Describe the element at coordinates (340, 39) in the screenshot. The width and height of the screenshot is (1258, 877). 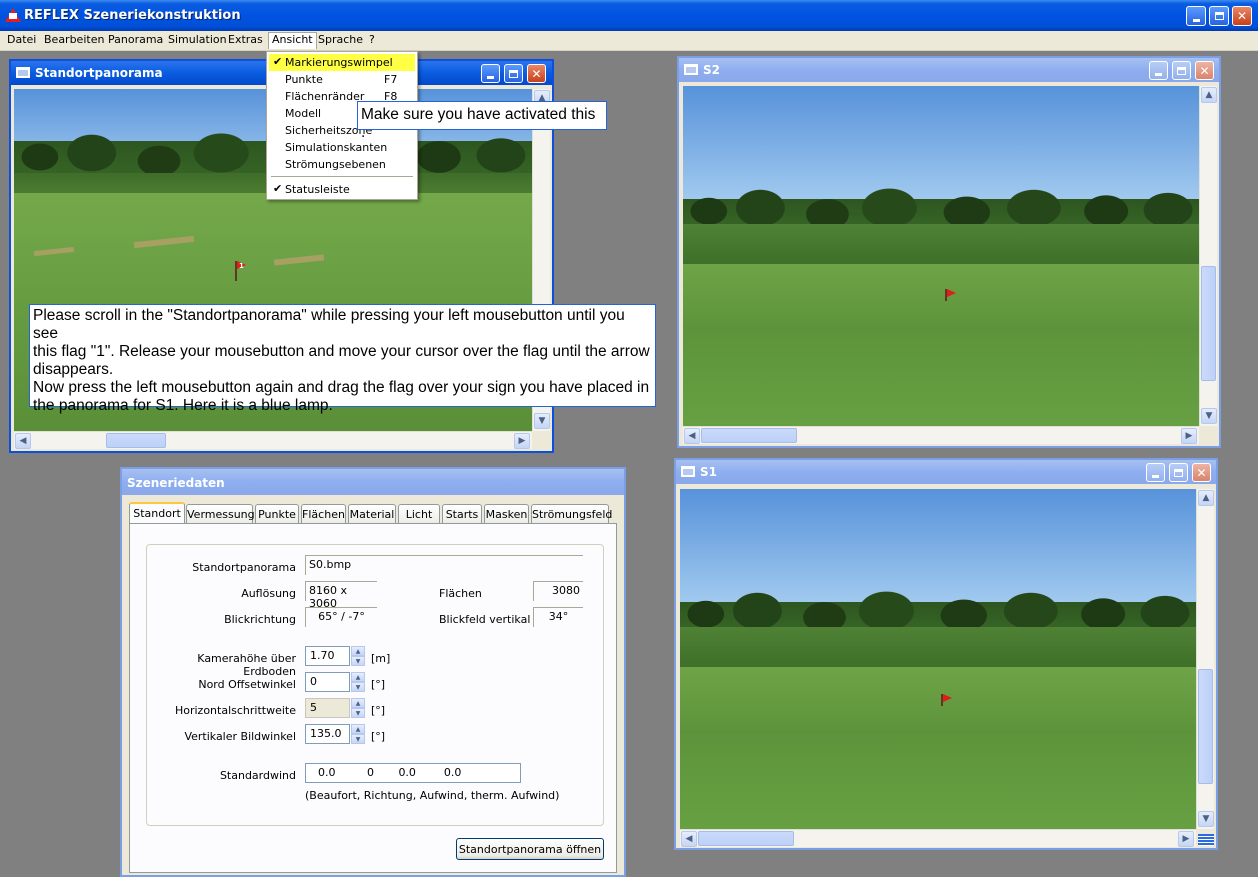
I see `menu-sprache: Sprache` at that location.